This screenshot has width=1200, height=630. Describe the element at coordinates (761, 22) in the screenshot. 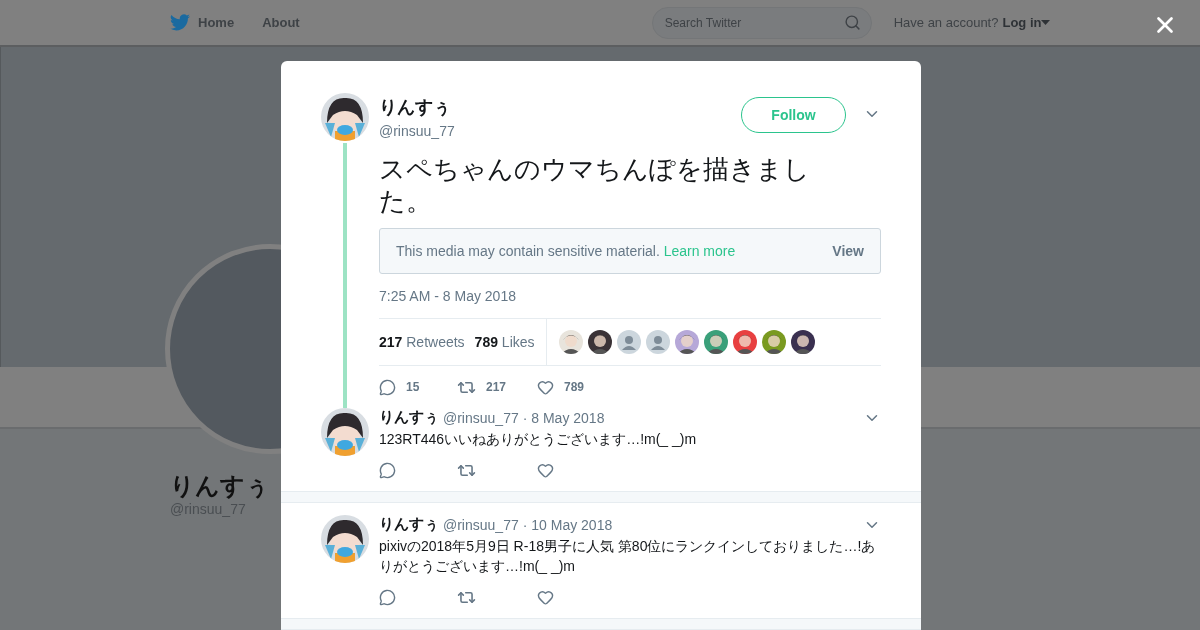

I see `search-field: Search Twitter` at that location.